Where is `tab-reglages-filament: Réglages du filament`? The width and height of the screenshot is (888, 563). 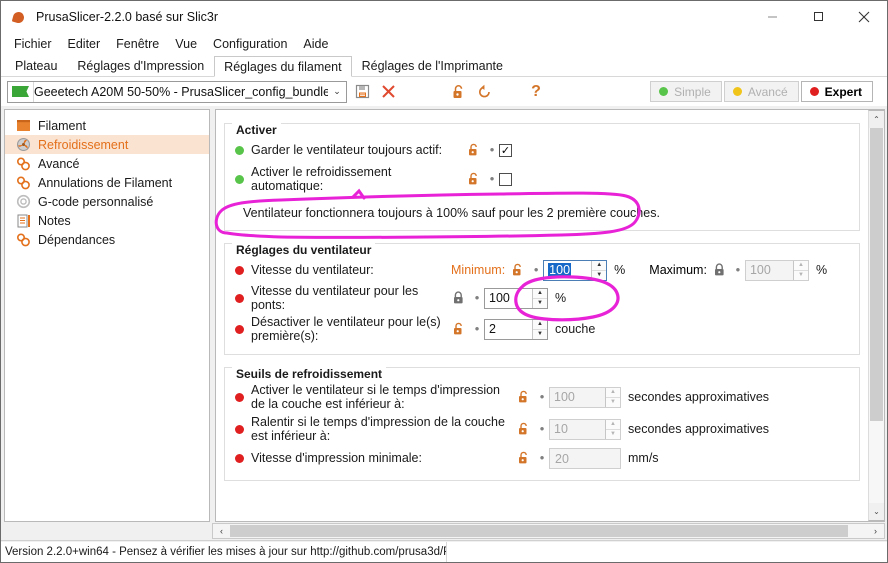
tab-reglages-filament: Réglages du filament is located at coordinates (283, 66).